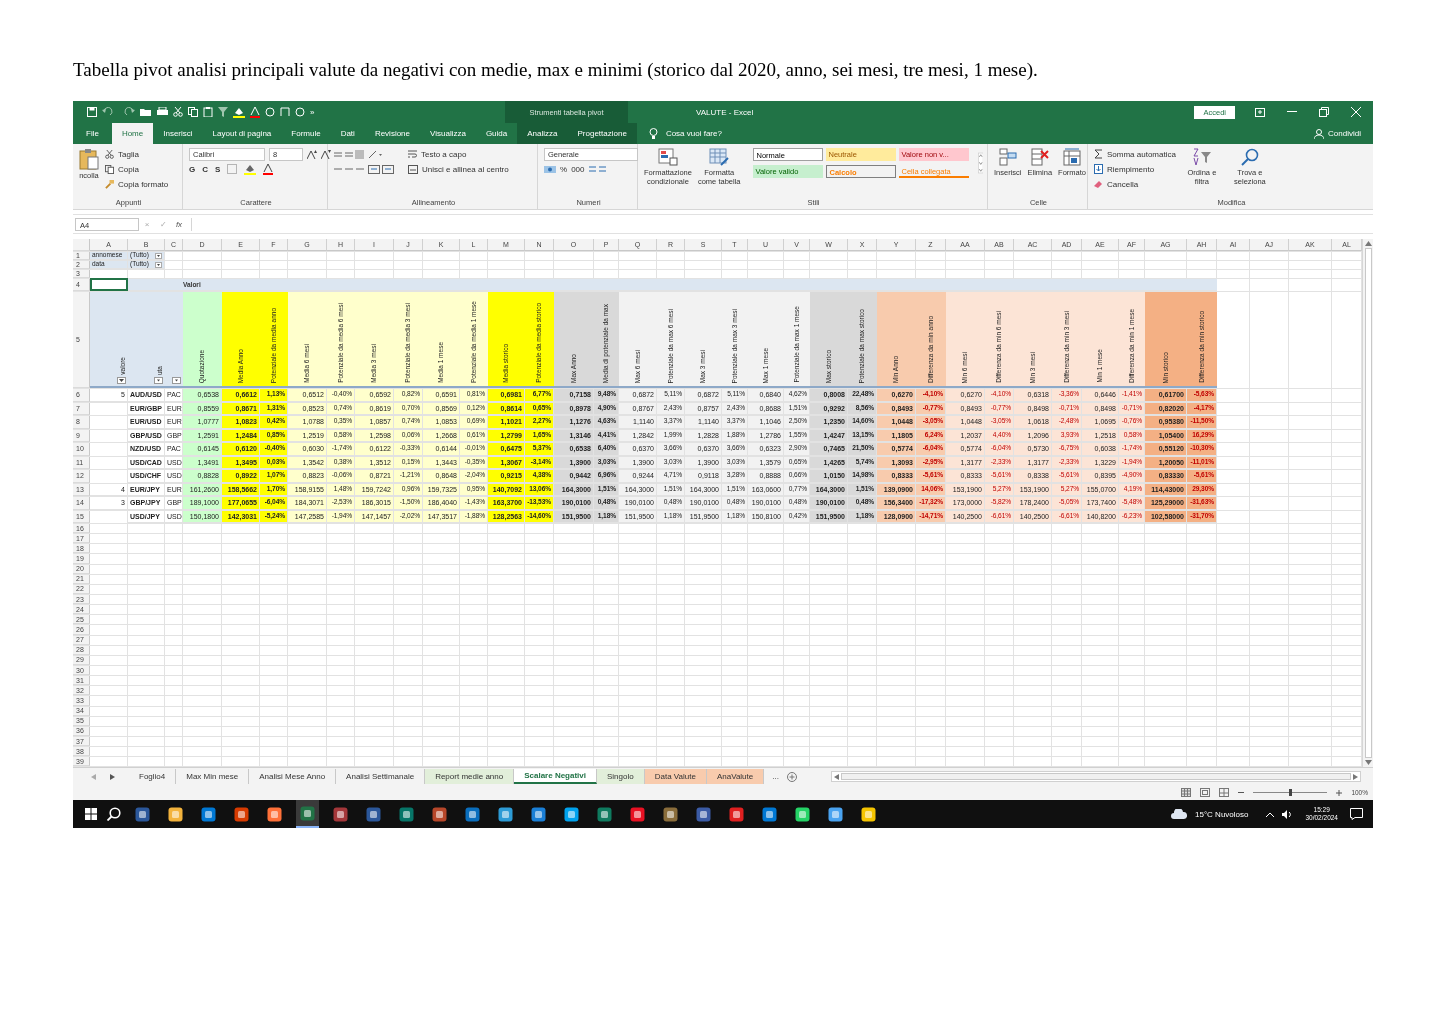 Image resolution: width=1445 pixels, height=1021 pixels. What do you see at coordinates (412, 154) in the screenshot?
I see `wrap-text-icon` at bounding box center [412, 154].